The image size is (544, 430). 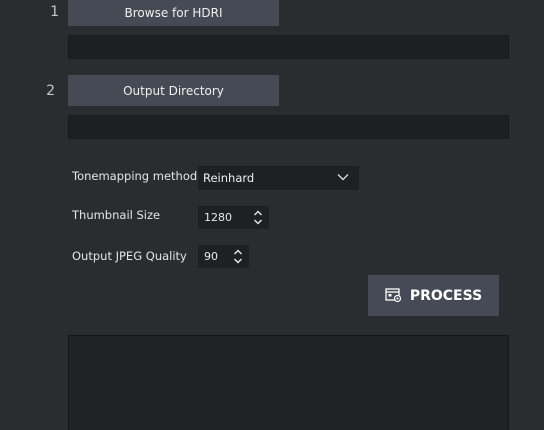 I want to click on tonemapping-select: Reinhard, so click(x=278, y=178).